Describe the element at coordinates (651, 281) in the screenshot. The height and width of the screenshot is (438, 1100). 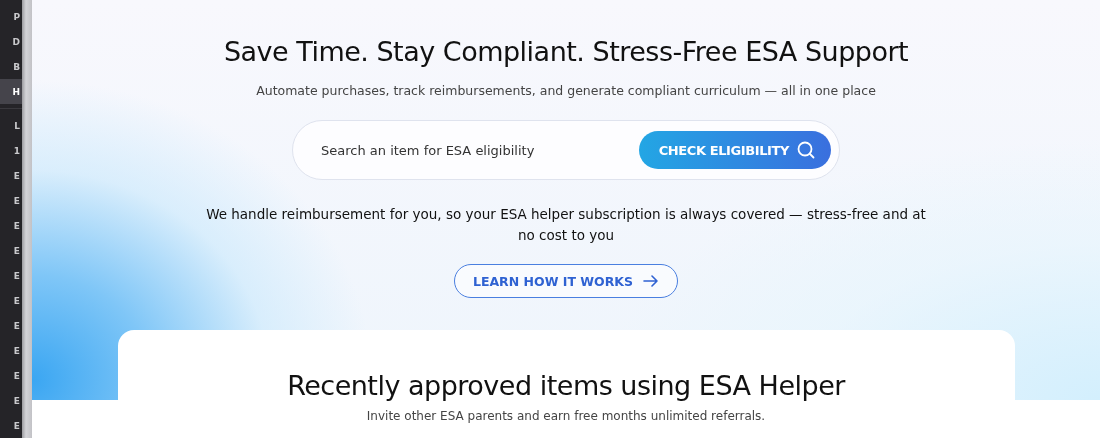
I see `arrow-right-icon` at that location.